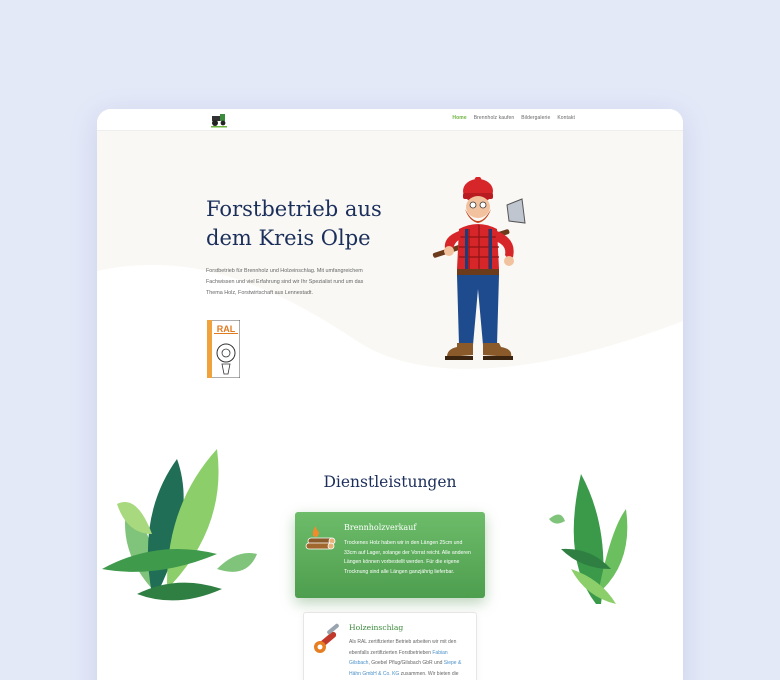 Image resolution: width=780 pixels, height=680 pixels. Describe the element at coordinates (494, 118) in the screenshot. I see `menu-item-brennholz-kaufen: Brennholz kaufen` at that location.